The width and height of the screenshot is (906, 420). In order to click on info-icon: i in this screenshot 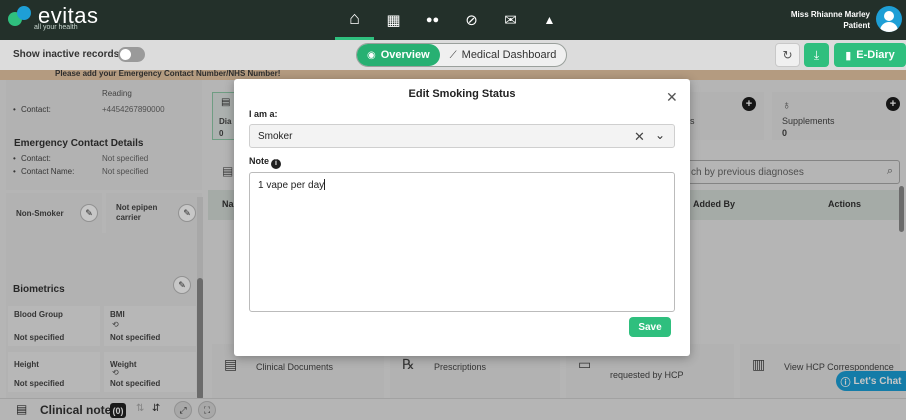, I will do `click(276, 163)`.